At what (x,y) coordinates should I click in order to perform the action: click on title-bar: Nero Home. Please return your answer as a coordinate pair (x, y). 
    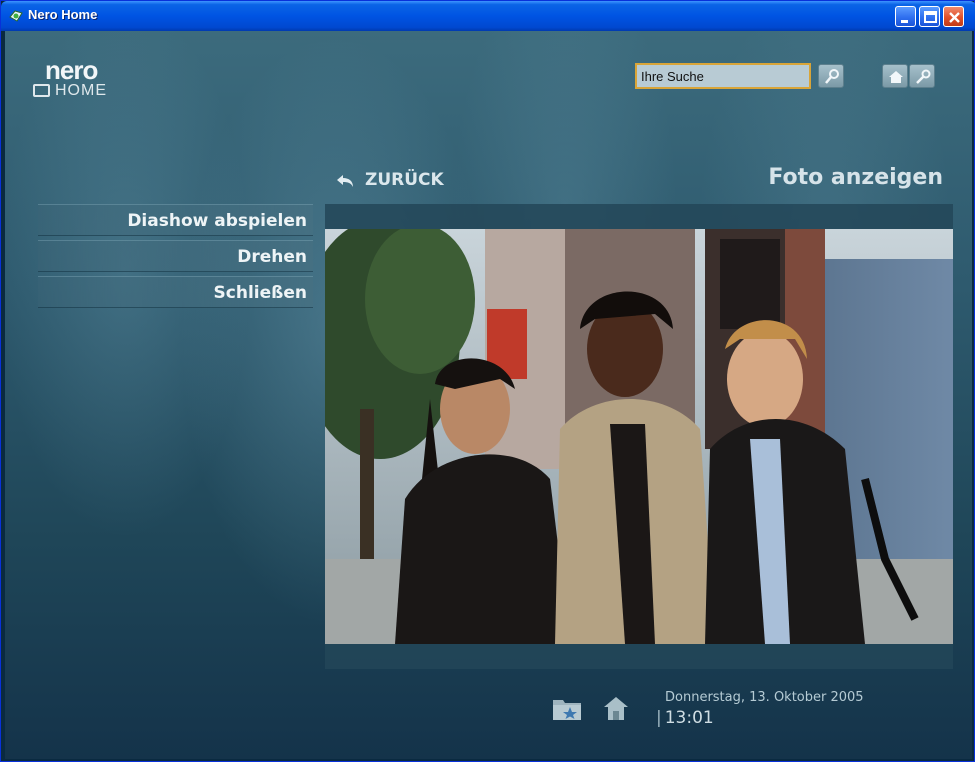
    Looking at the image, I should click on (488, 16).